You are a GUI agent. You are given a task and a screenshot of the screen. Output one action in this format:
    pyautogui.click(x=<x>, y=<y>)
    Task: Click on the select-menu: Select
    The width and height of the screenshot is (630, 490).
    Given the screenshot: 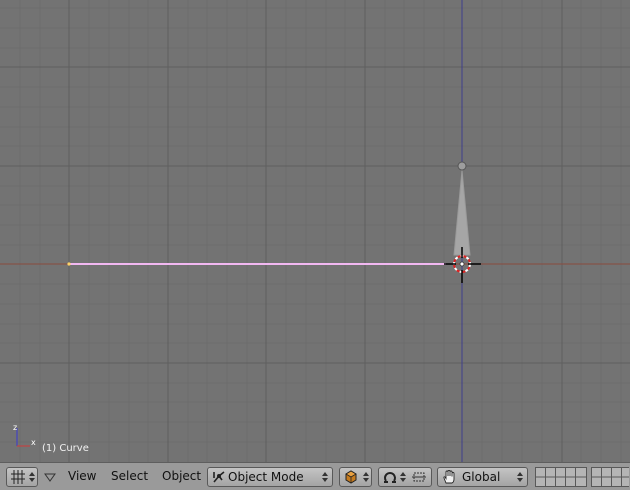 What is the action you would take?
    pyautogui.click(x=129, y=476)
    